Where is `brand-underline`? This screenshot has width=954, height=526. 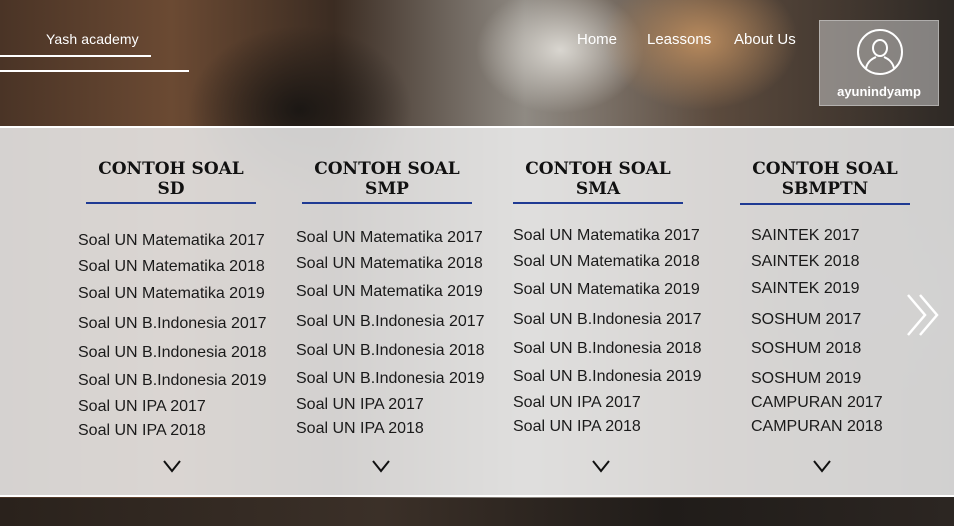
brand-underline is located at coordinates (75, 56).